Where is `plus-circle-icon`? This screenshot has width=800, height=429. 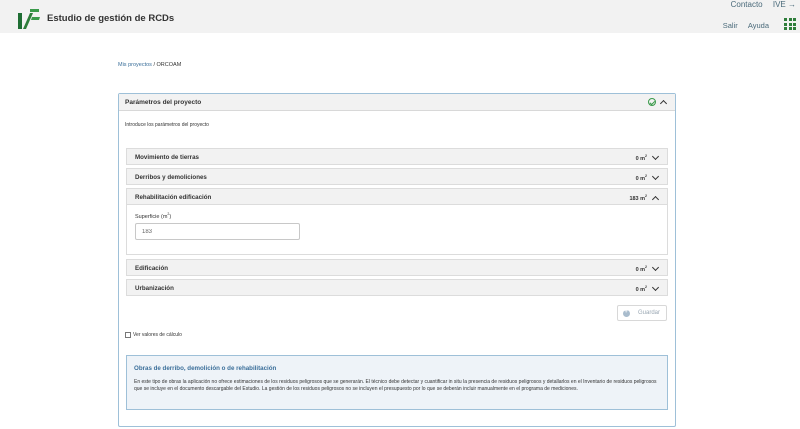
plus-circle-icon is located at coordinates (626, 313).